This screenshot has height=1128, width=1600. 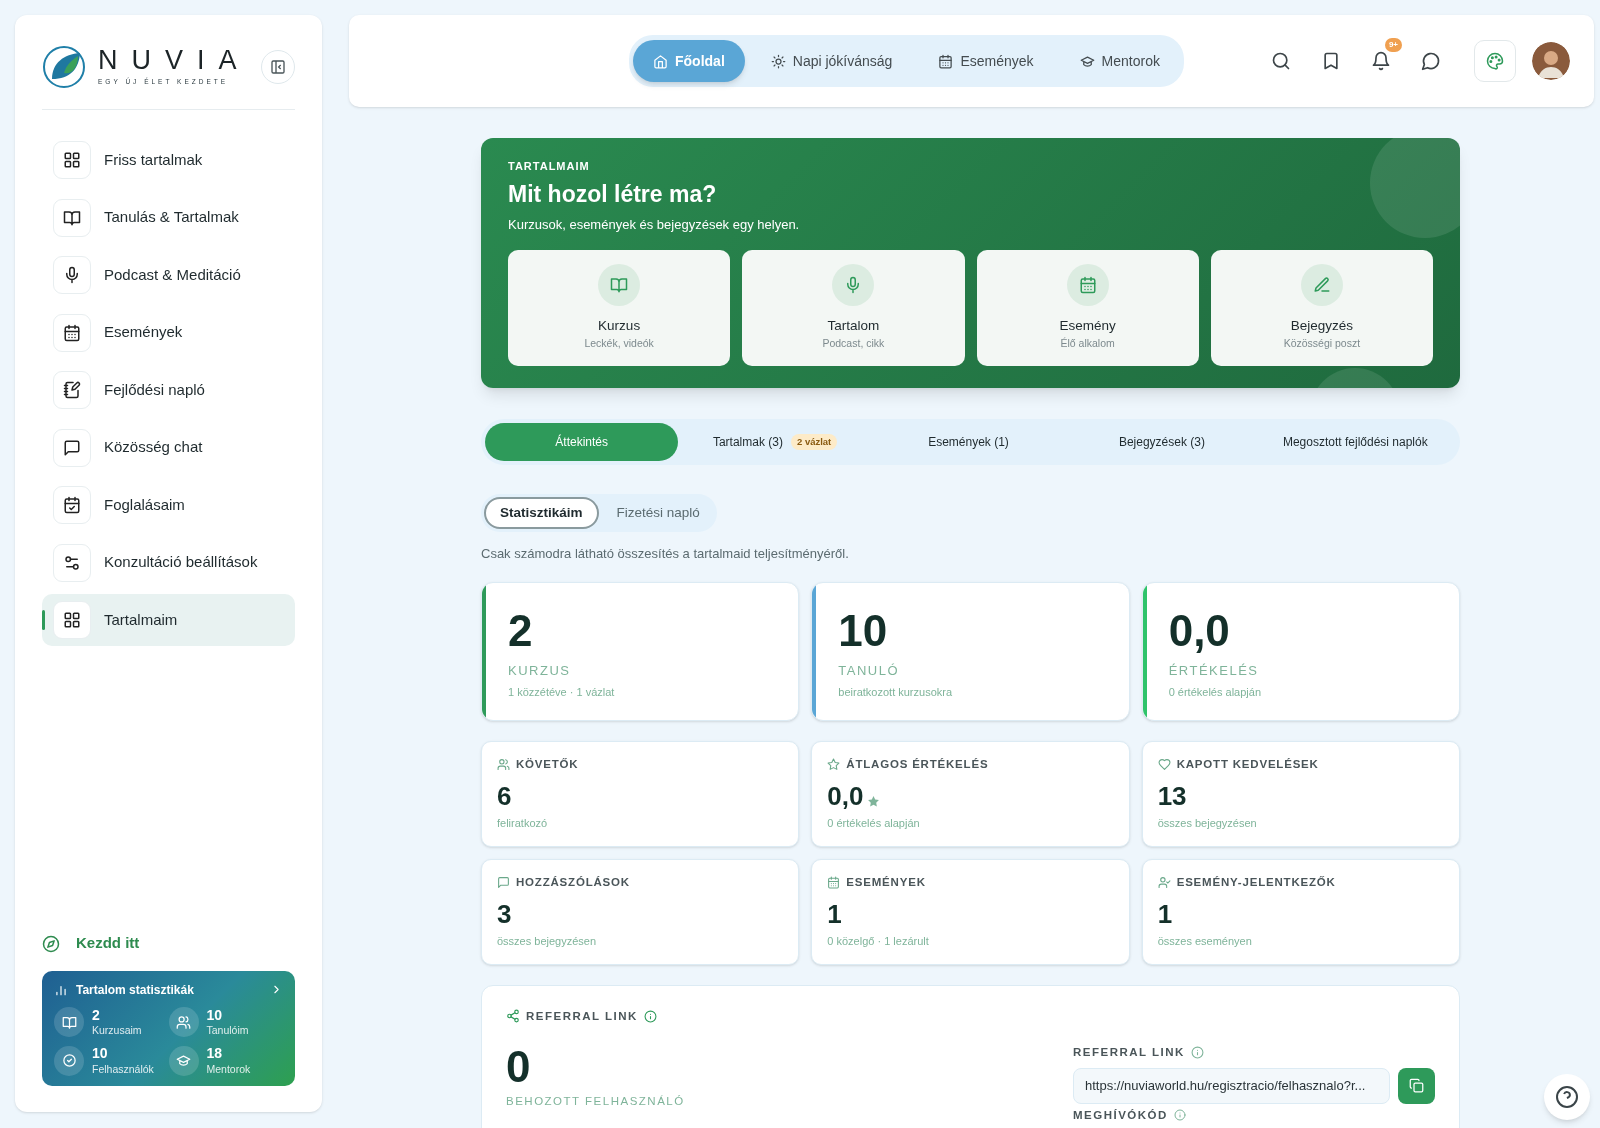 I want to click on card-note: 0 értékelés alapján, so click(x=1215, y=692).